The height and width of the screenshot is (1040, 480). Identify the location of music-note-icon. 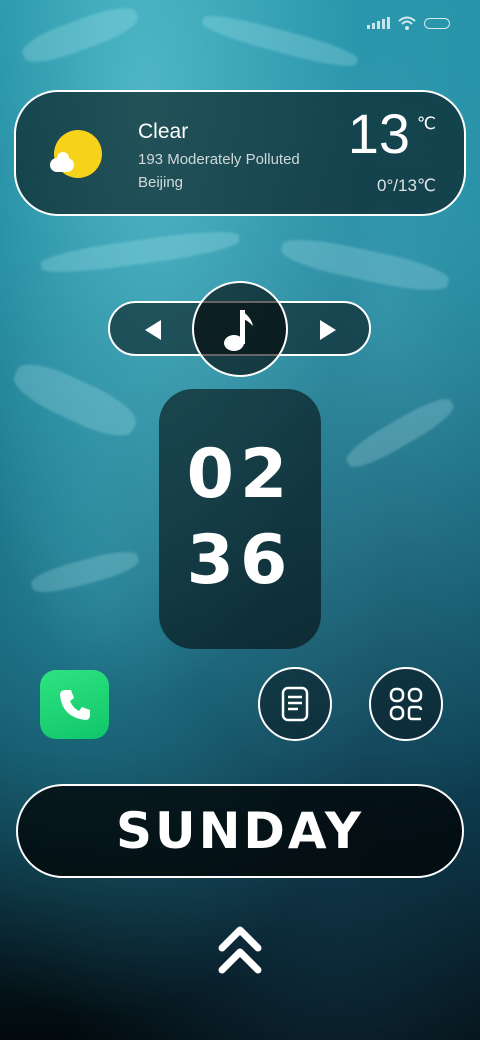
(238, 330).